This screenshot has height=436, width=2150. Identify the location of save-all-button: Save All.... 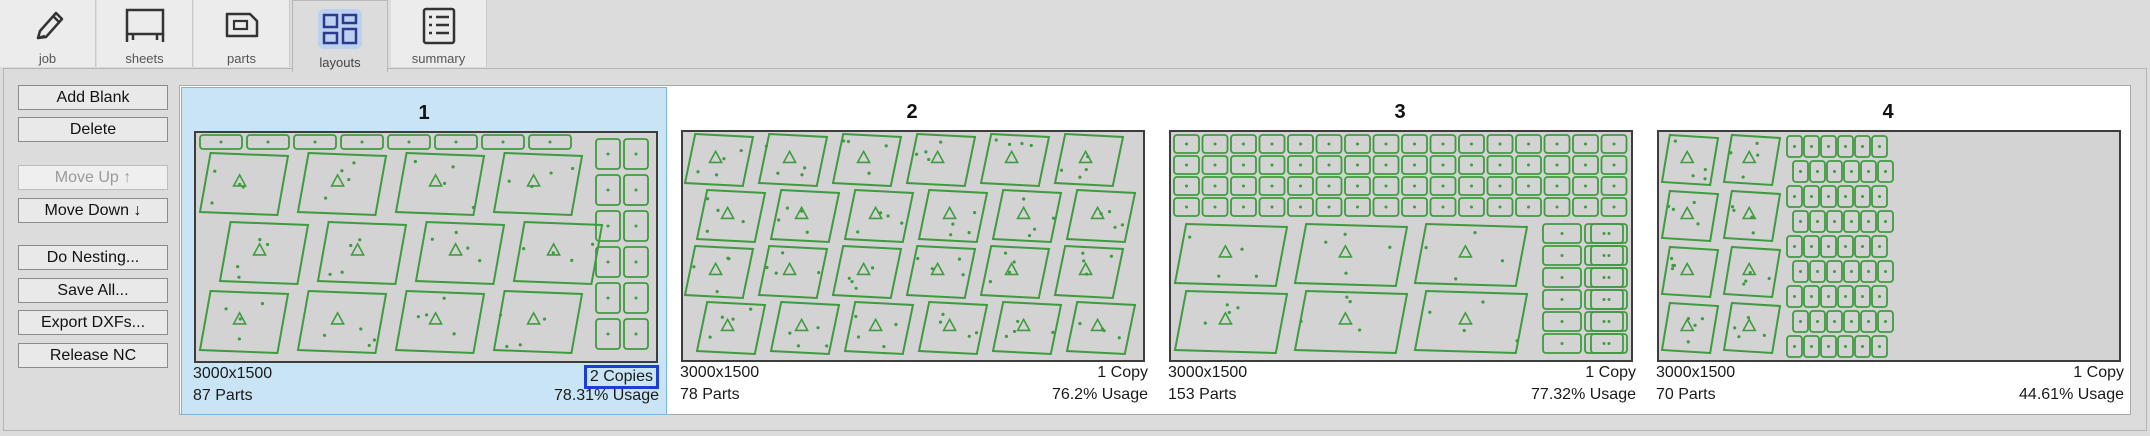
(93, 290).